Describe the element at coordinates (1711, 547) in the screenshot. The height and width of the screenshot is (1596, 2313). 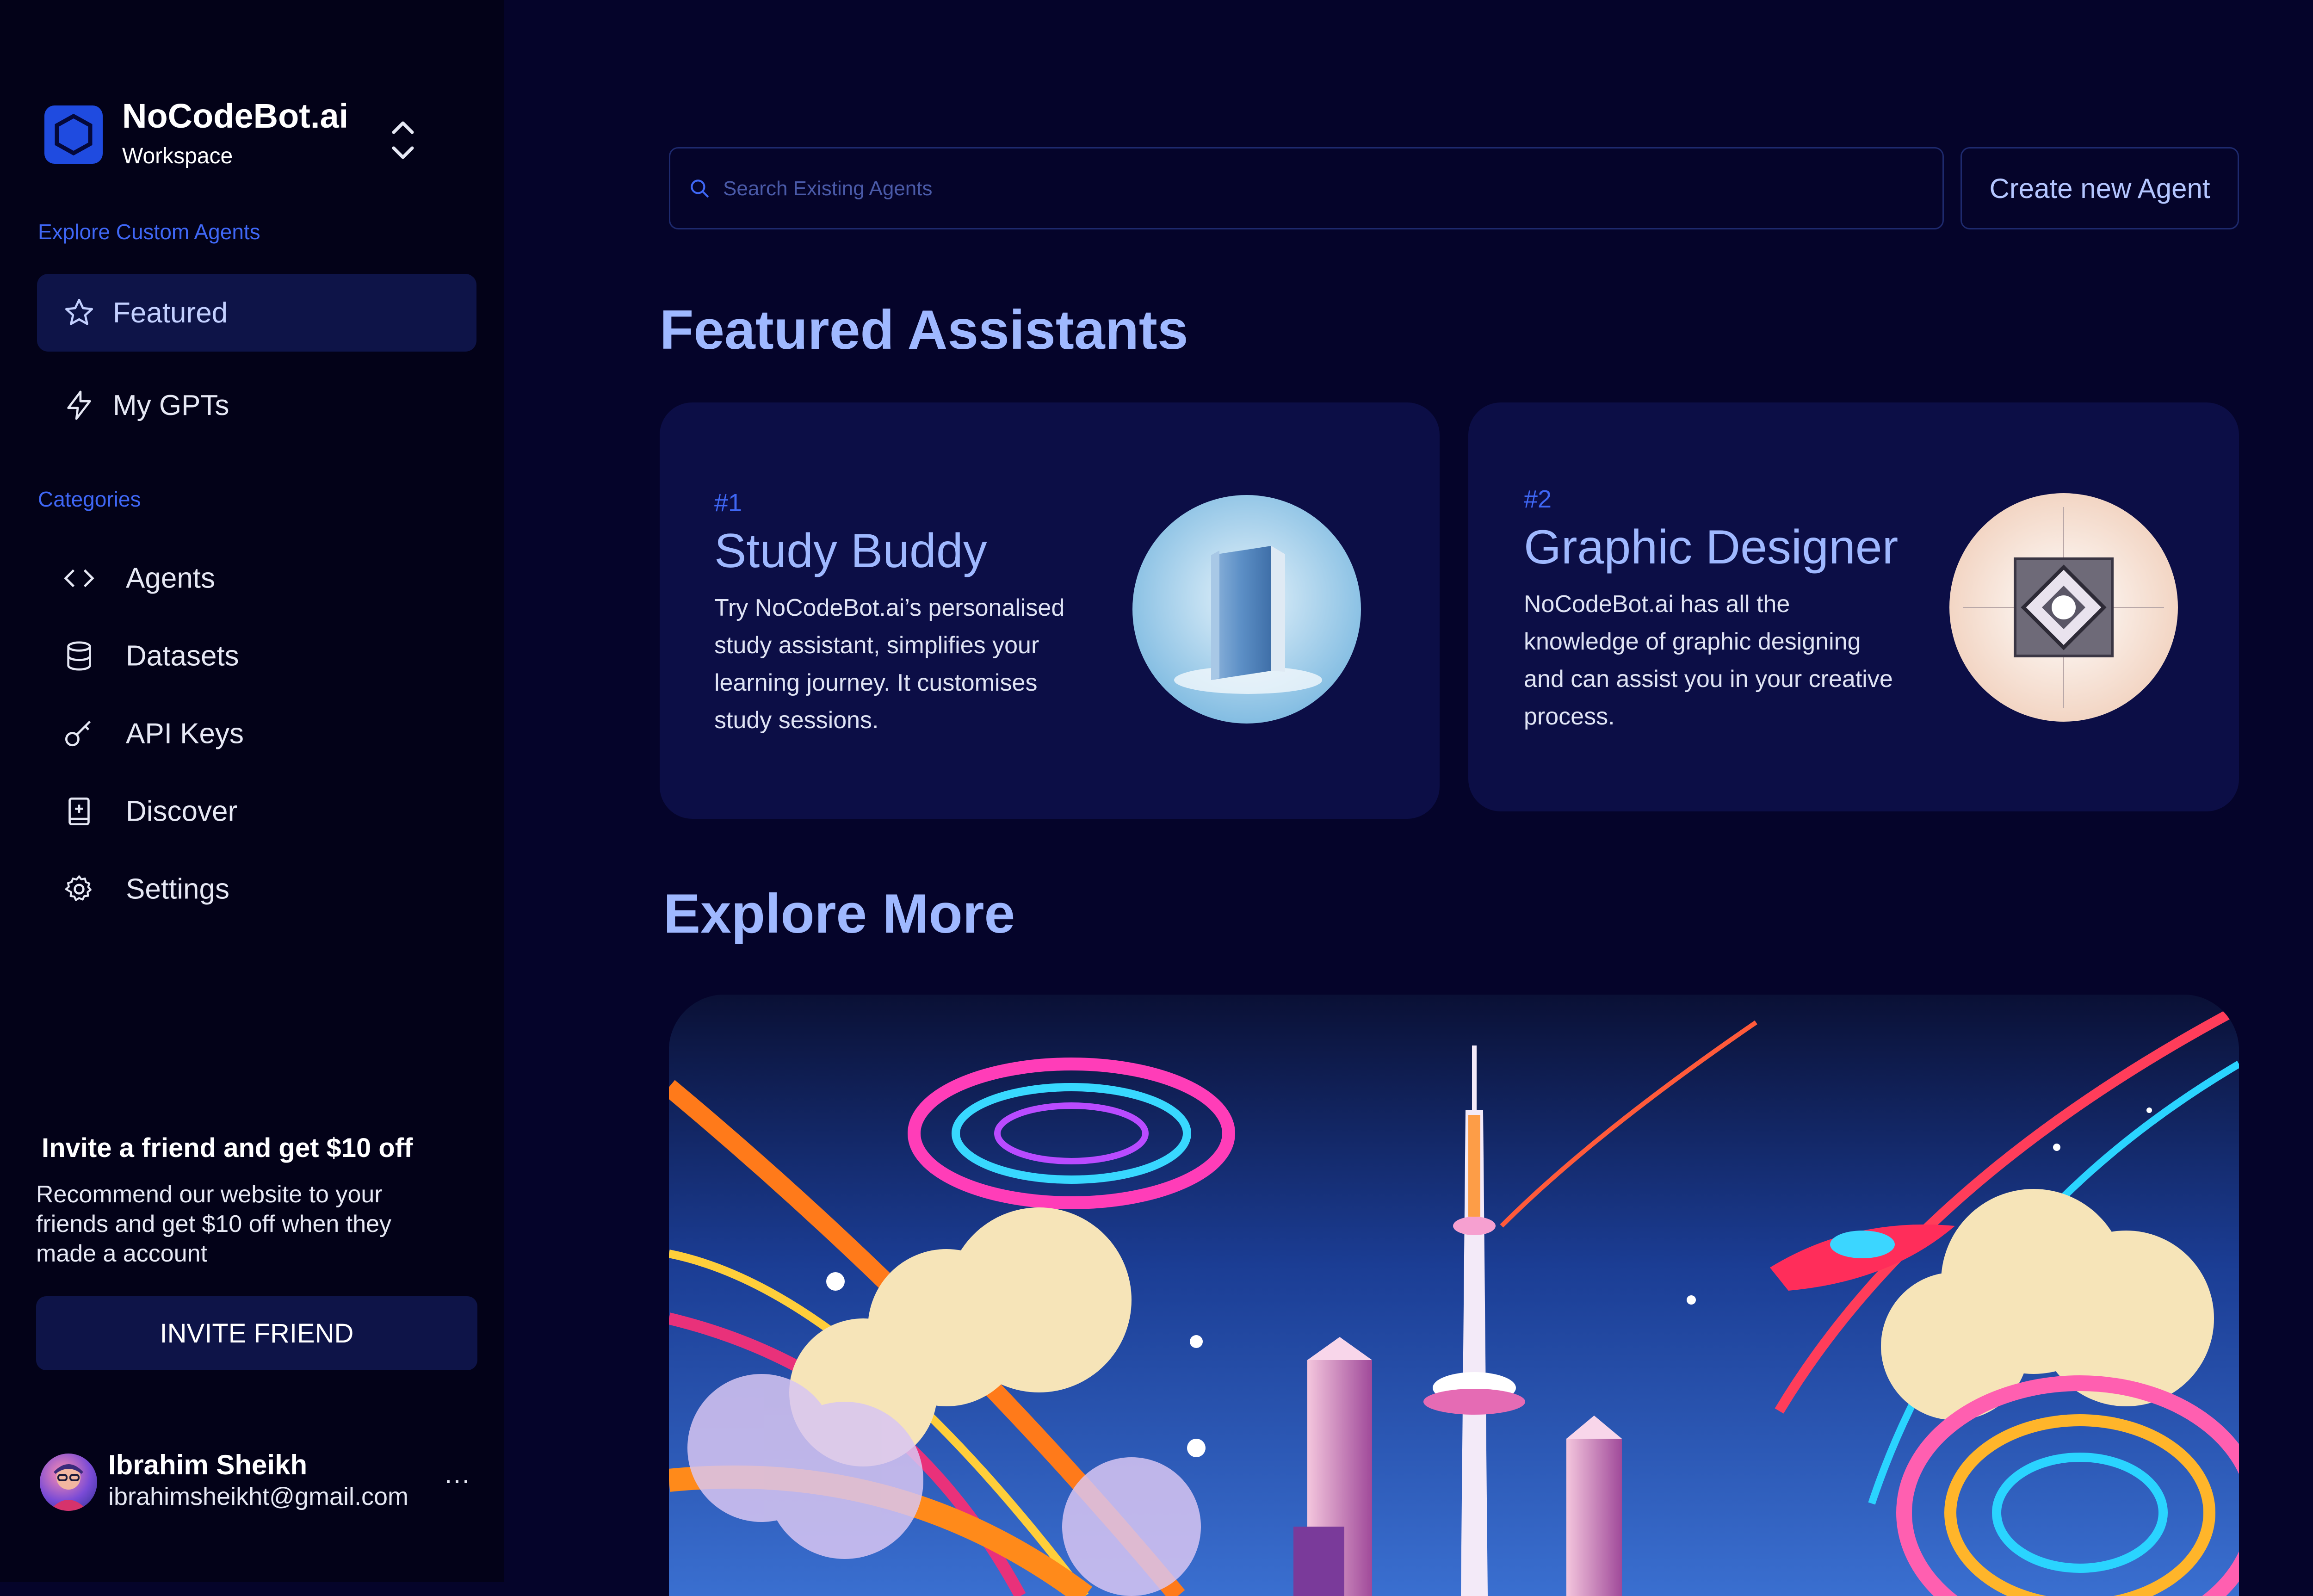
I see `card-title: Graphic Designer` at that location.